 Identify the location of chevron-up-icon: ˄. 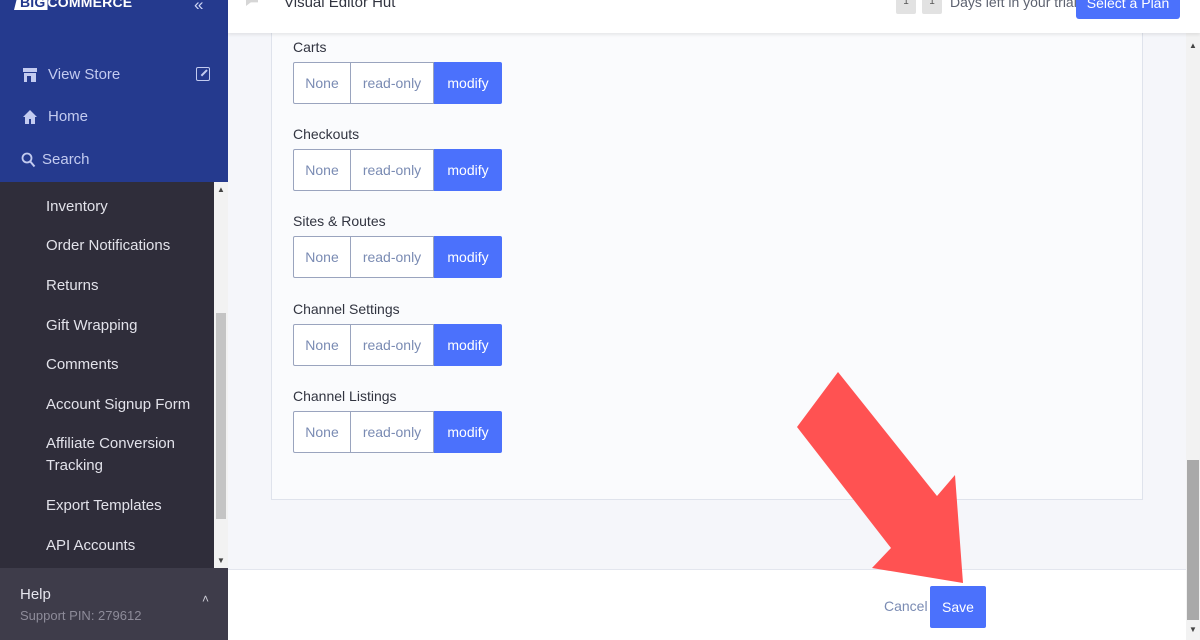
(205, 599).